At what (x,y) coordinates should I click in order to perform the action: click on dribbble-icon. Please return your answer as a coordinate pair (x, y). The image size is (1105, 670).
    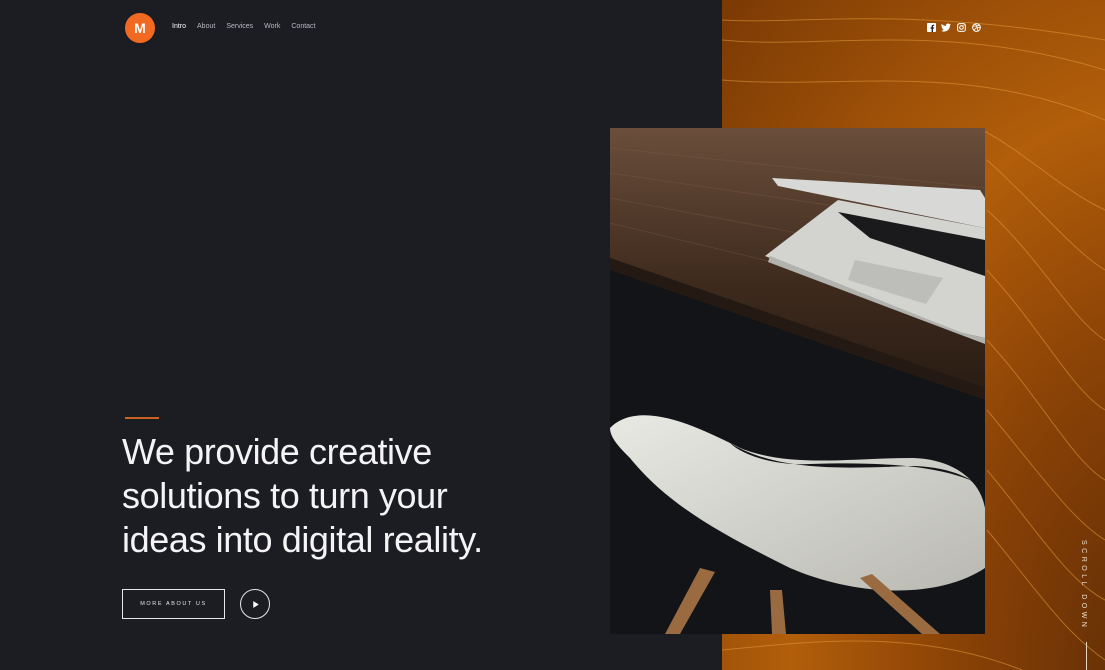
    Looking at the image, I should click on (976, 27).